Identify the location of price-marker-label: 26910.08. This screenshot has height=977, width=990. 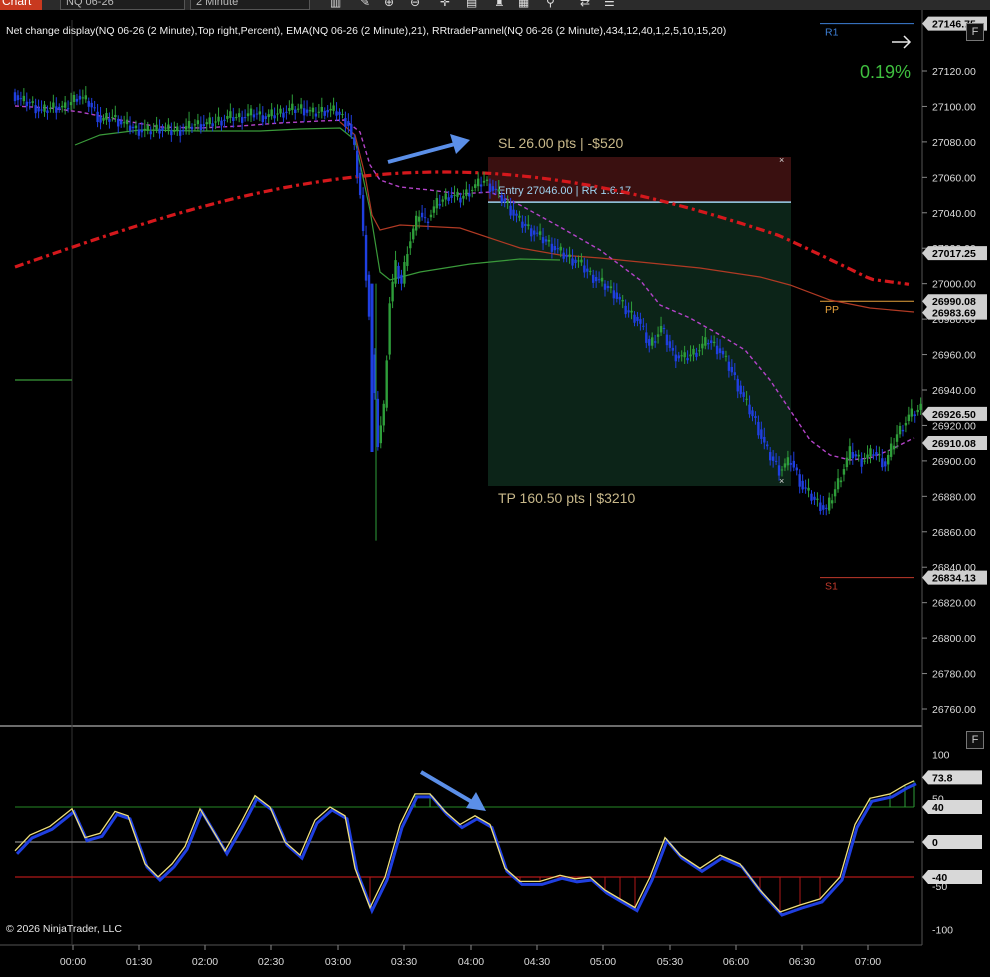
(954, 444).